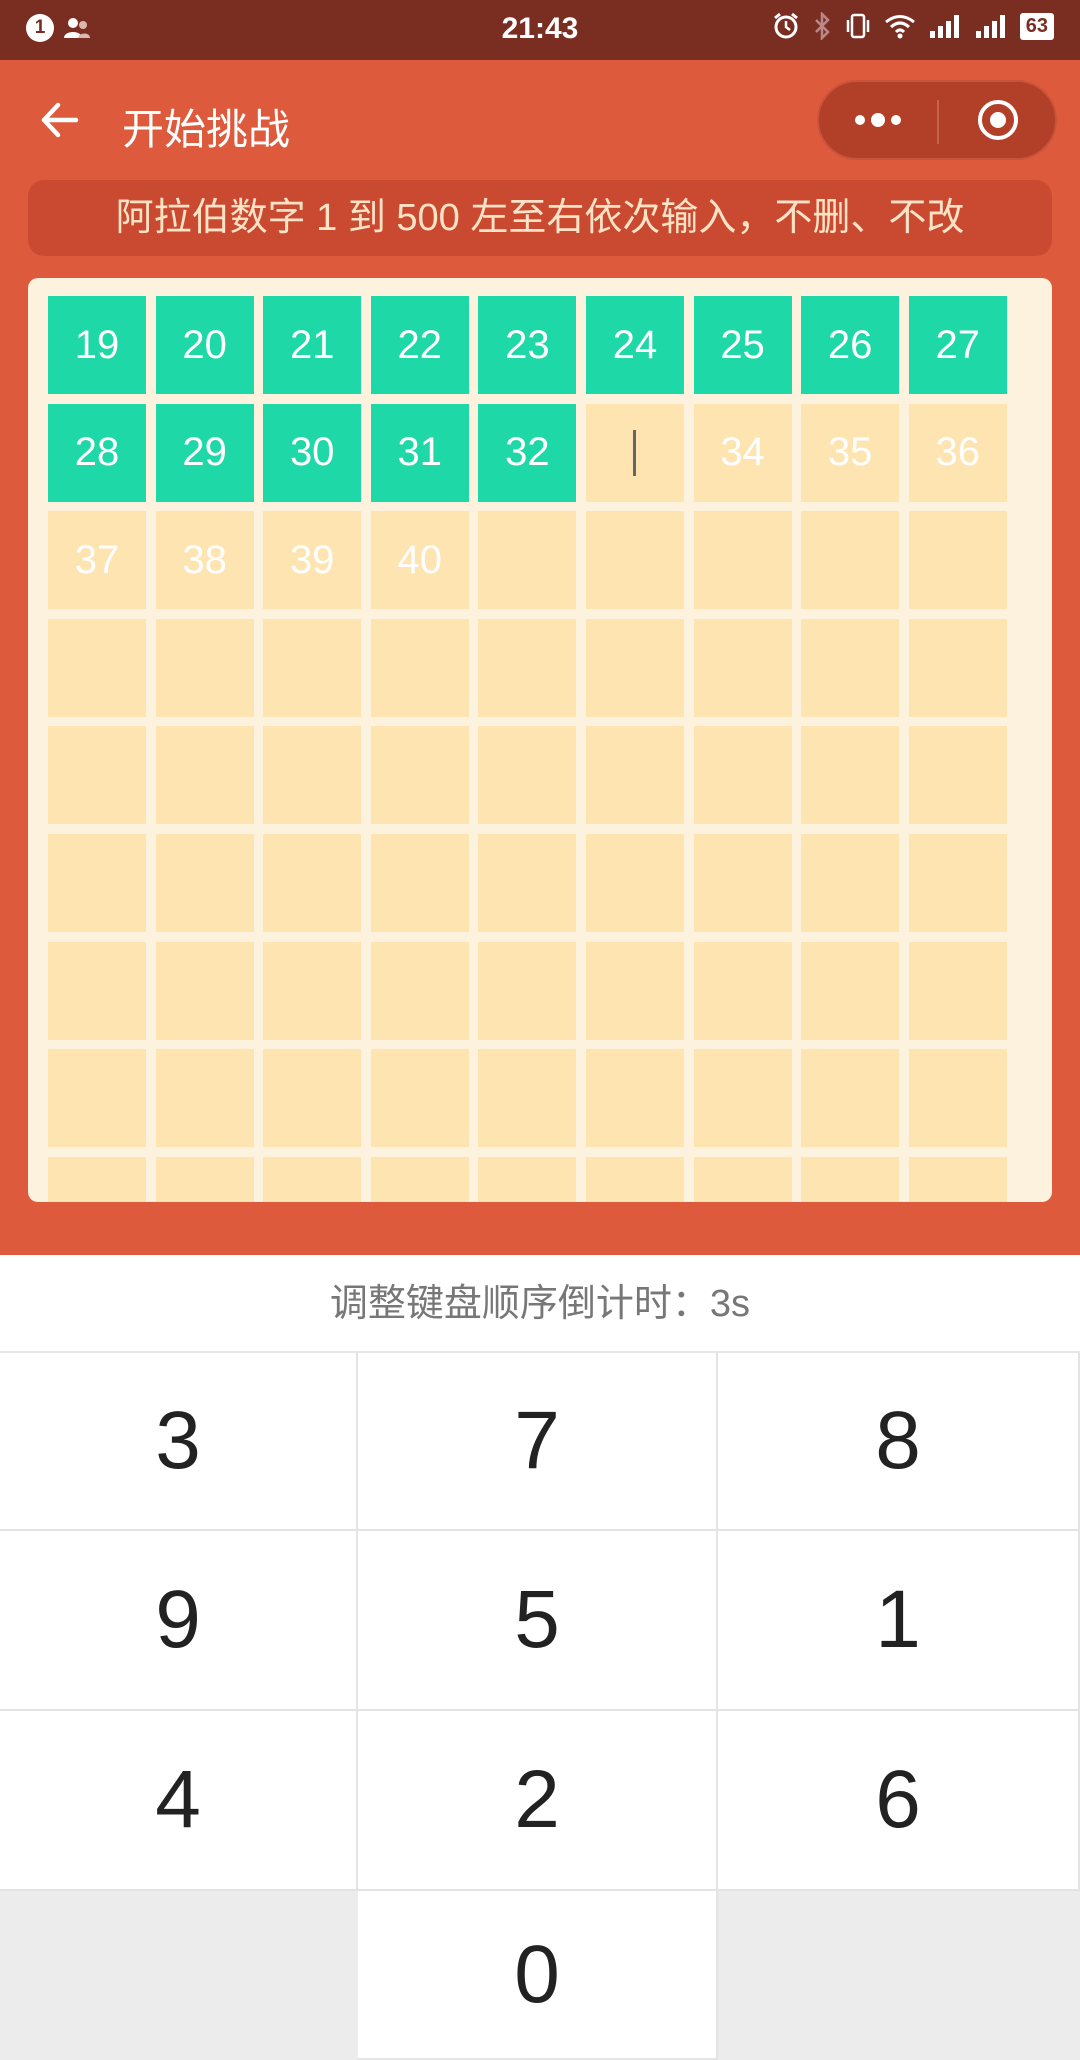 The image size is (1080, 2060). What do you see at coordinates (540, 218) in the screenshot?
I see `instruction-banner: 阿拉伯数字 1 到 500 左至右依次输入，不删、不改` at bounding box center [540, 218].